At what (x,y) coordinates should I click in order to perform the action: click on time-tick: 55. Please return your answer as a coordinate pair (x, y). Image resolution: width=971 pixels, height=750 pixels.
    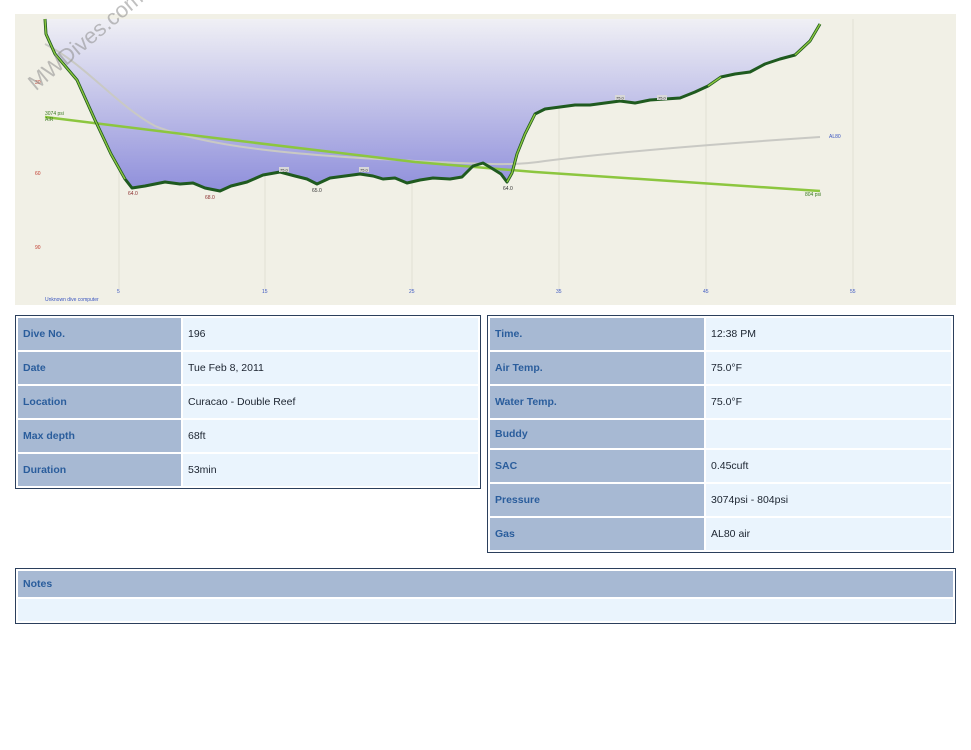
    Looking at the image, I should click on (853, 292).